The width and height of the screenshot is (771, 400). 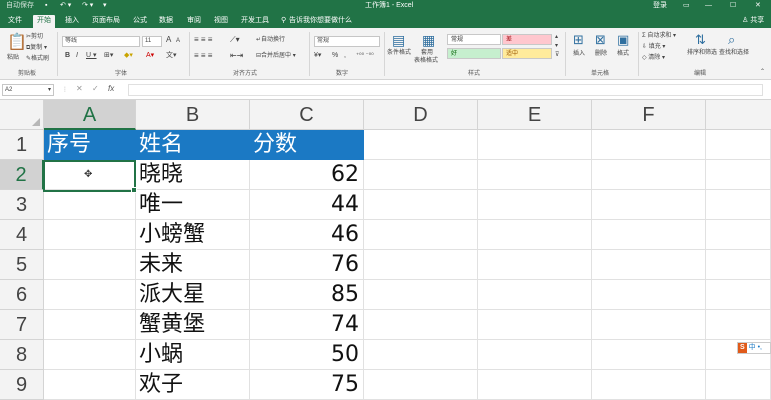 What do you see at coordinates (49, 90) in the screenshot?
I see `name-box-dropdown-icon: ▾` at bounding box center [49, 90].